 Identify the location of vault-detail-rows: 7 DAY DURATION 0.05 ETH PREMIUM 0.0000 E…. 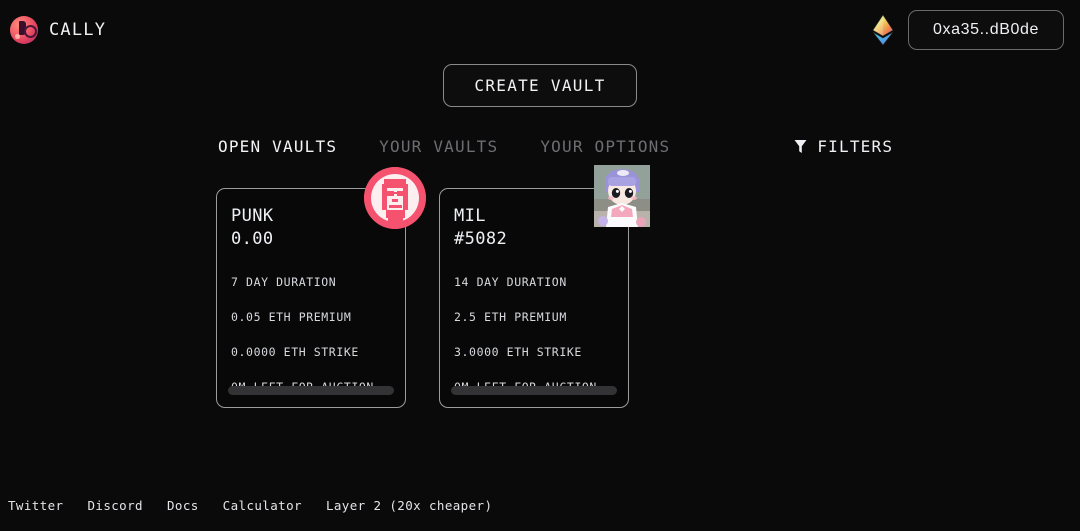
(313, 334).